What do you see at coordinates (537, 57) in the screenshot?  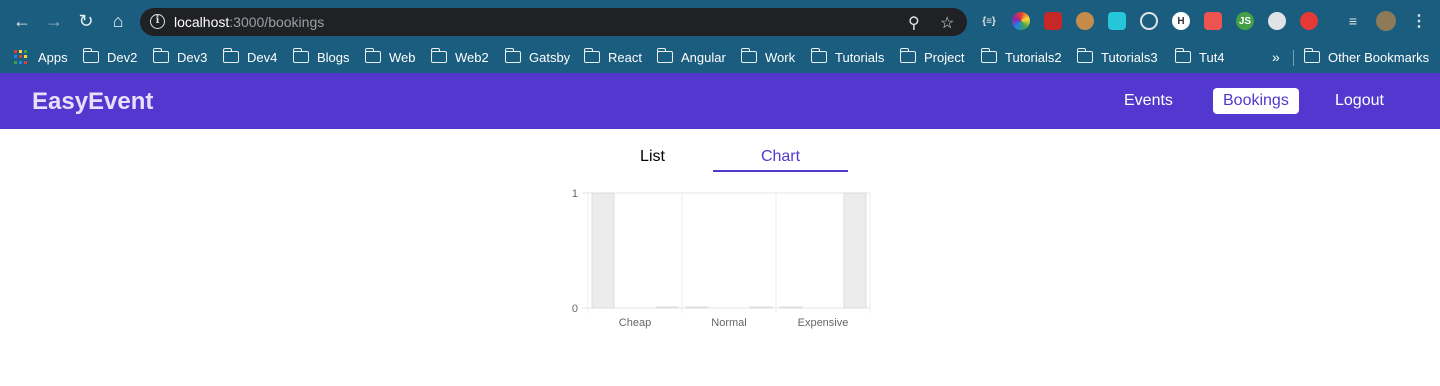 I see `bookmark-folder: Gatsby` at bounding box center [537, 57].